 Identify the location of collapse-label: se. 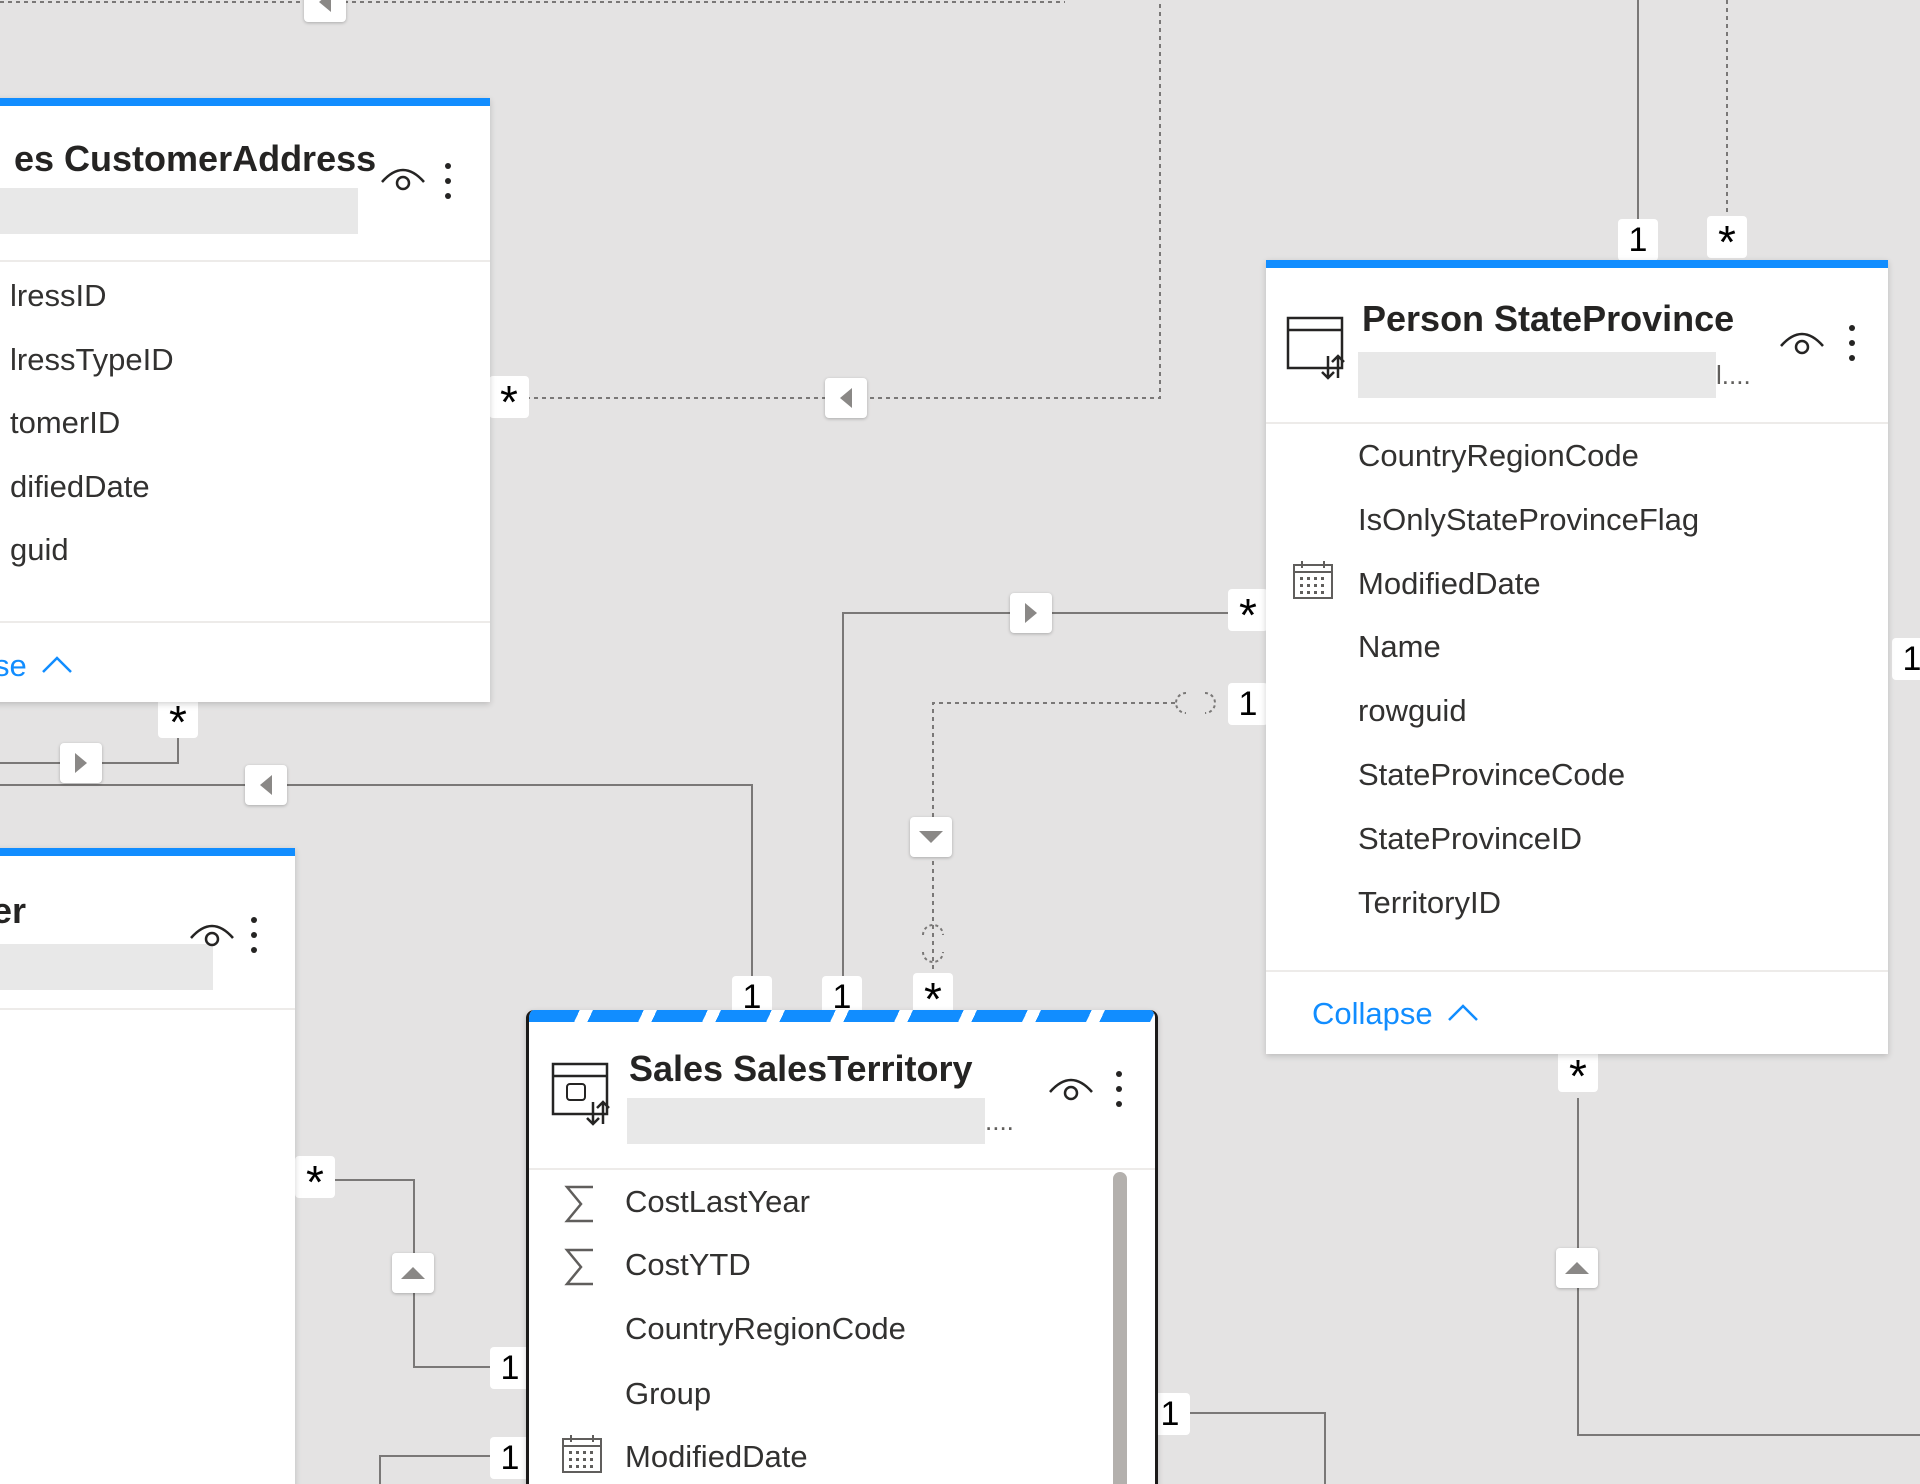
(13, 665).